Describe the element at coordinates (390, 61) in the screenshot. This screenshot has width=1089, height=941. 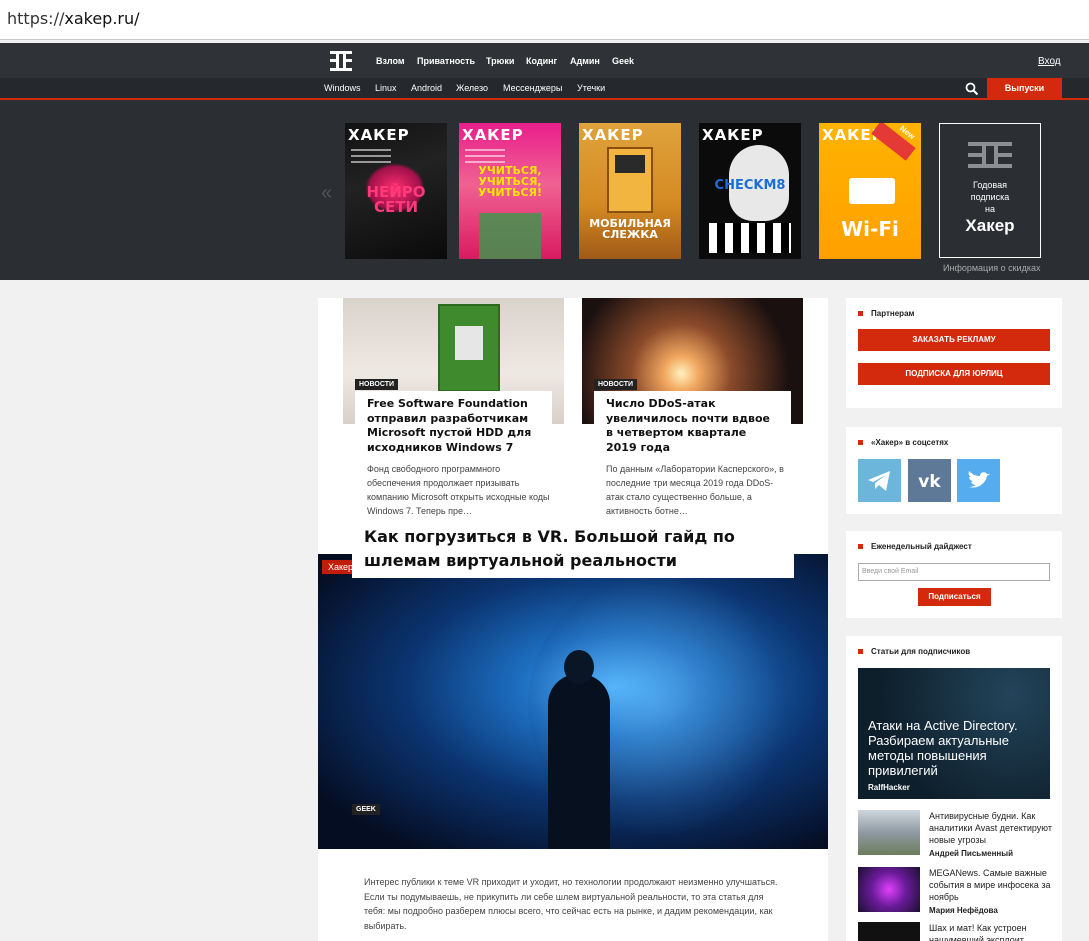
I see `nav-item-vzlom: Взлом` at that location.